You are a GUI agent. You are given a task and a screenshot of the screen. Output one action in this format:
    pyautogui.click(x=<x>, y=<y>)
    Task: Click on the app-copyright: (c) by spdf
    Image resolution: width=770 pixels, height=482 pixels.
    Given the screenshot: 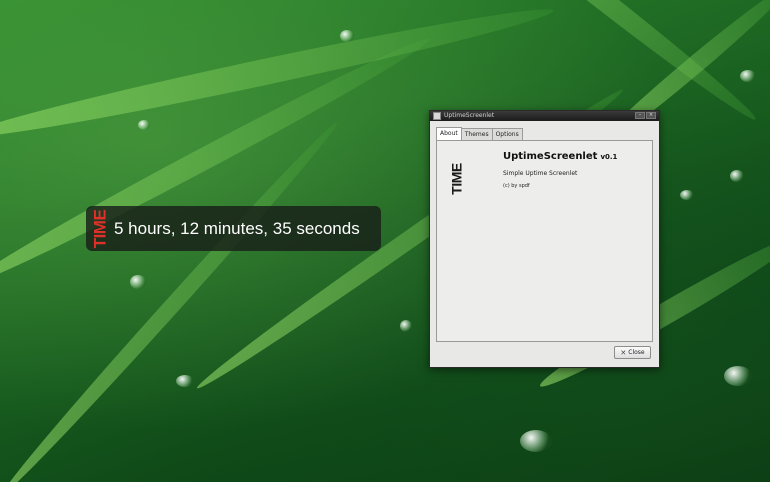 What is the action you would take?
    pyautogui.click(x=516, y=186)
    